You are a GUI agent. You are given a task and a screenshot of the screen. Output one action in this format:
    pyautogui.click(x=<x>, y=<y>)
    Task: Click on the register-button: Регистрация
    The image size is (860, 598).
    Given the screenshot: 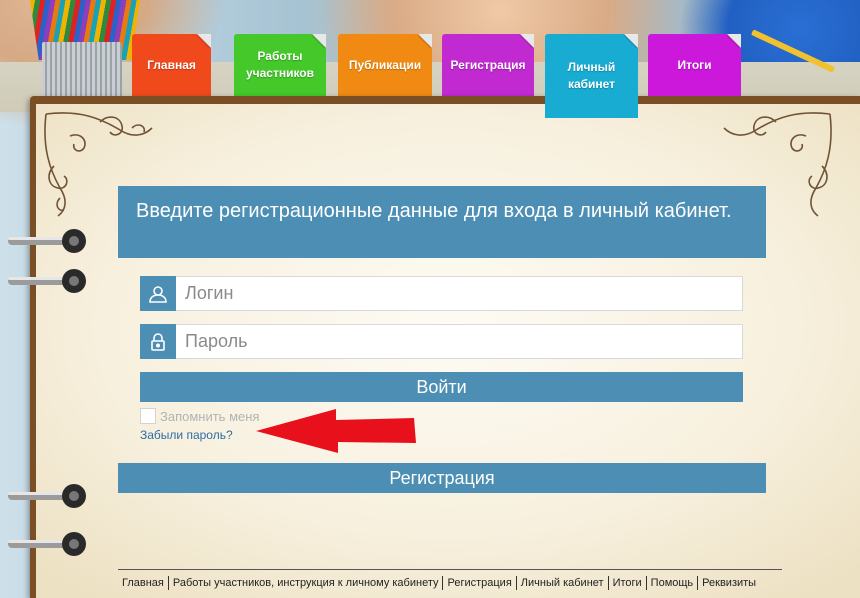 What is the action you would take?
    pyautogui.click(x=442, y=478)
    